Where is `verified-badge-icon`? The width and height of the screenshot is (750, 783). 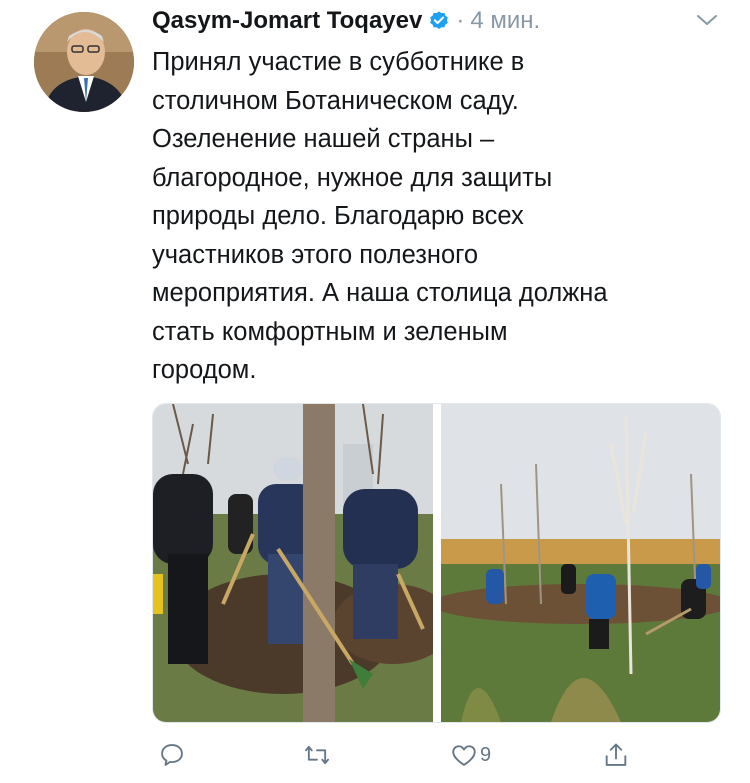 verified-badge-icon is located at coordinates (439, 21).